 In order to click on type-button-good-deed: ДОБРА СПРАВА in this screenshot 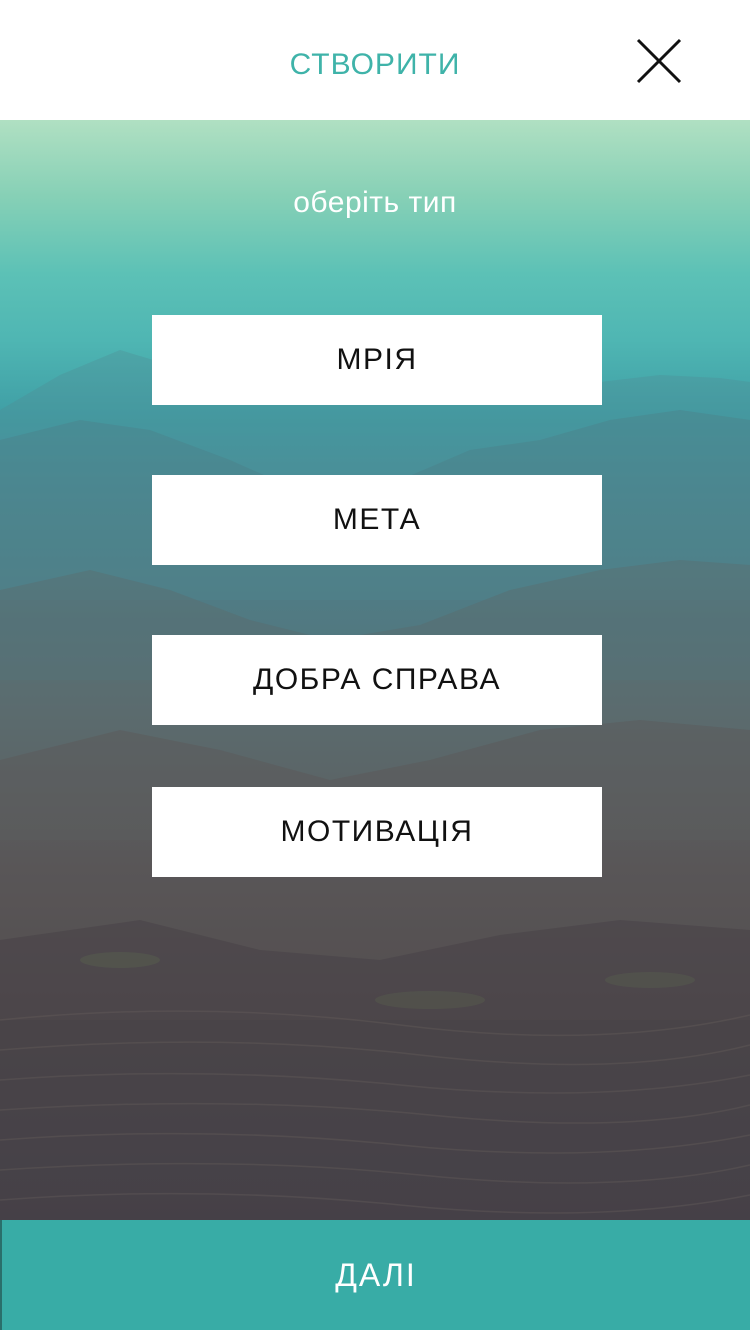, I will do `click(377, 680)`.